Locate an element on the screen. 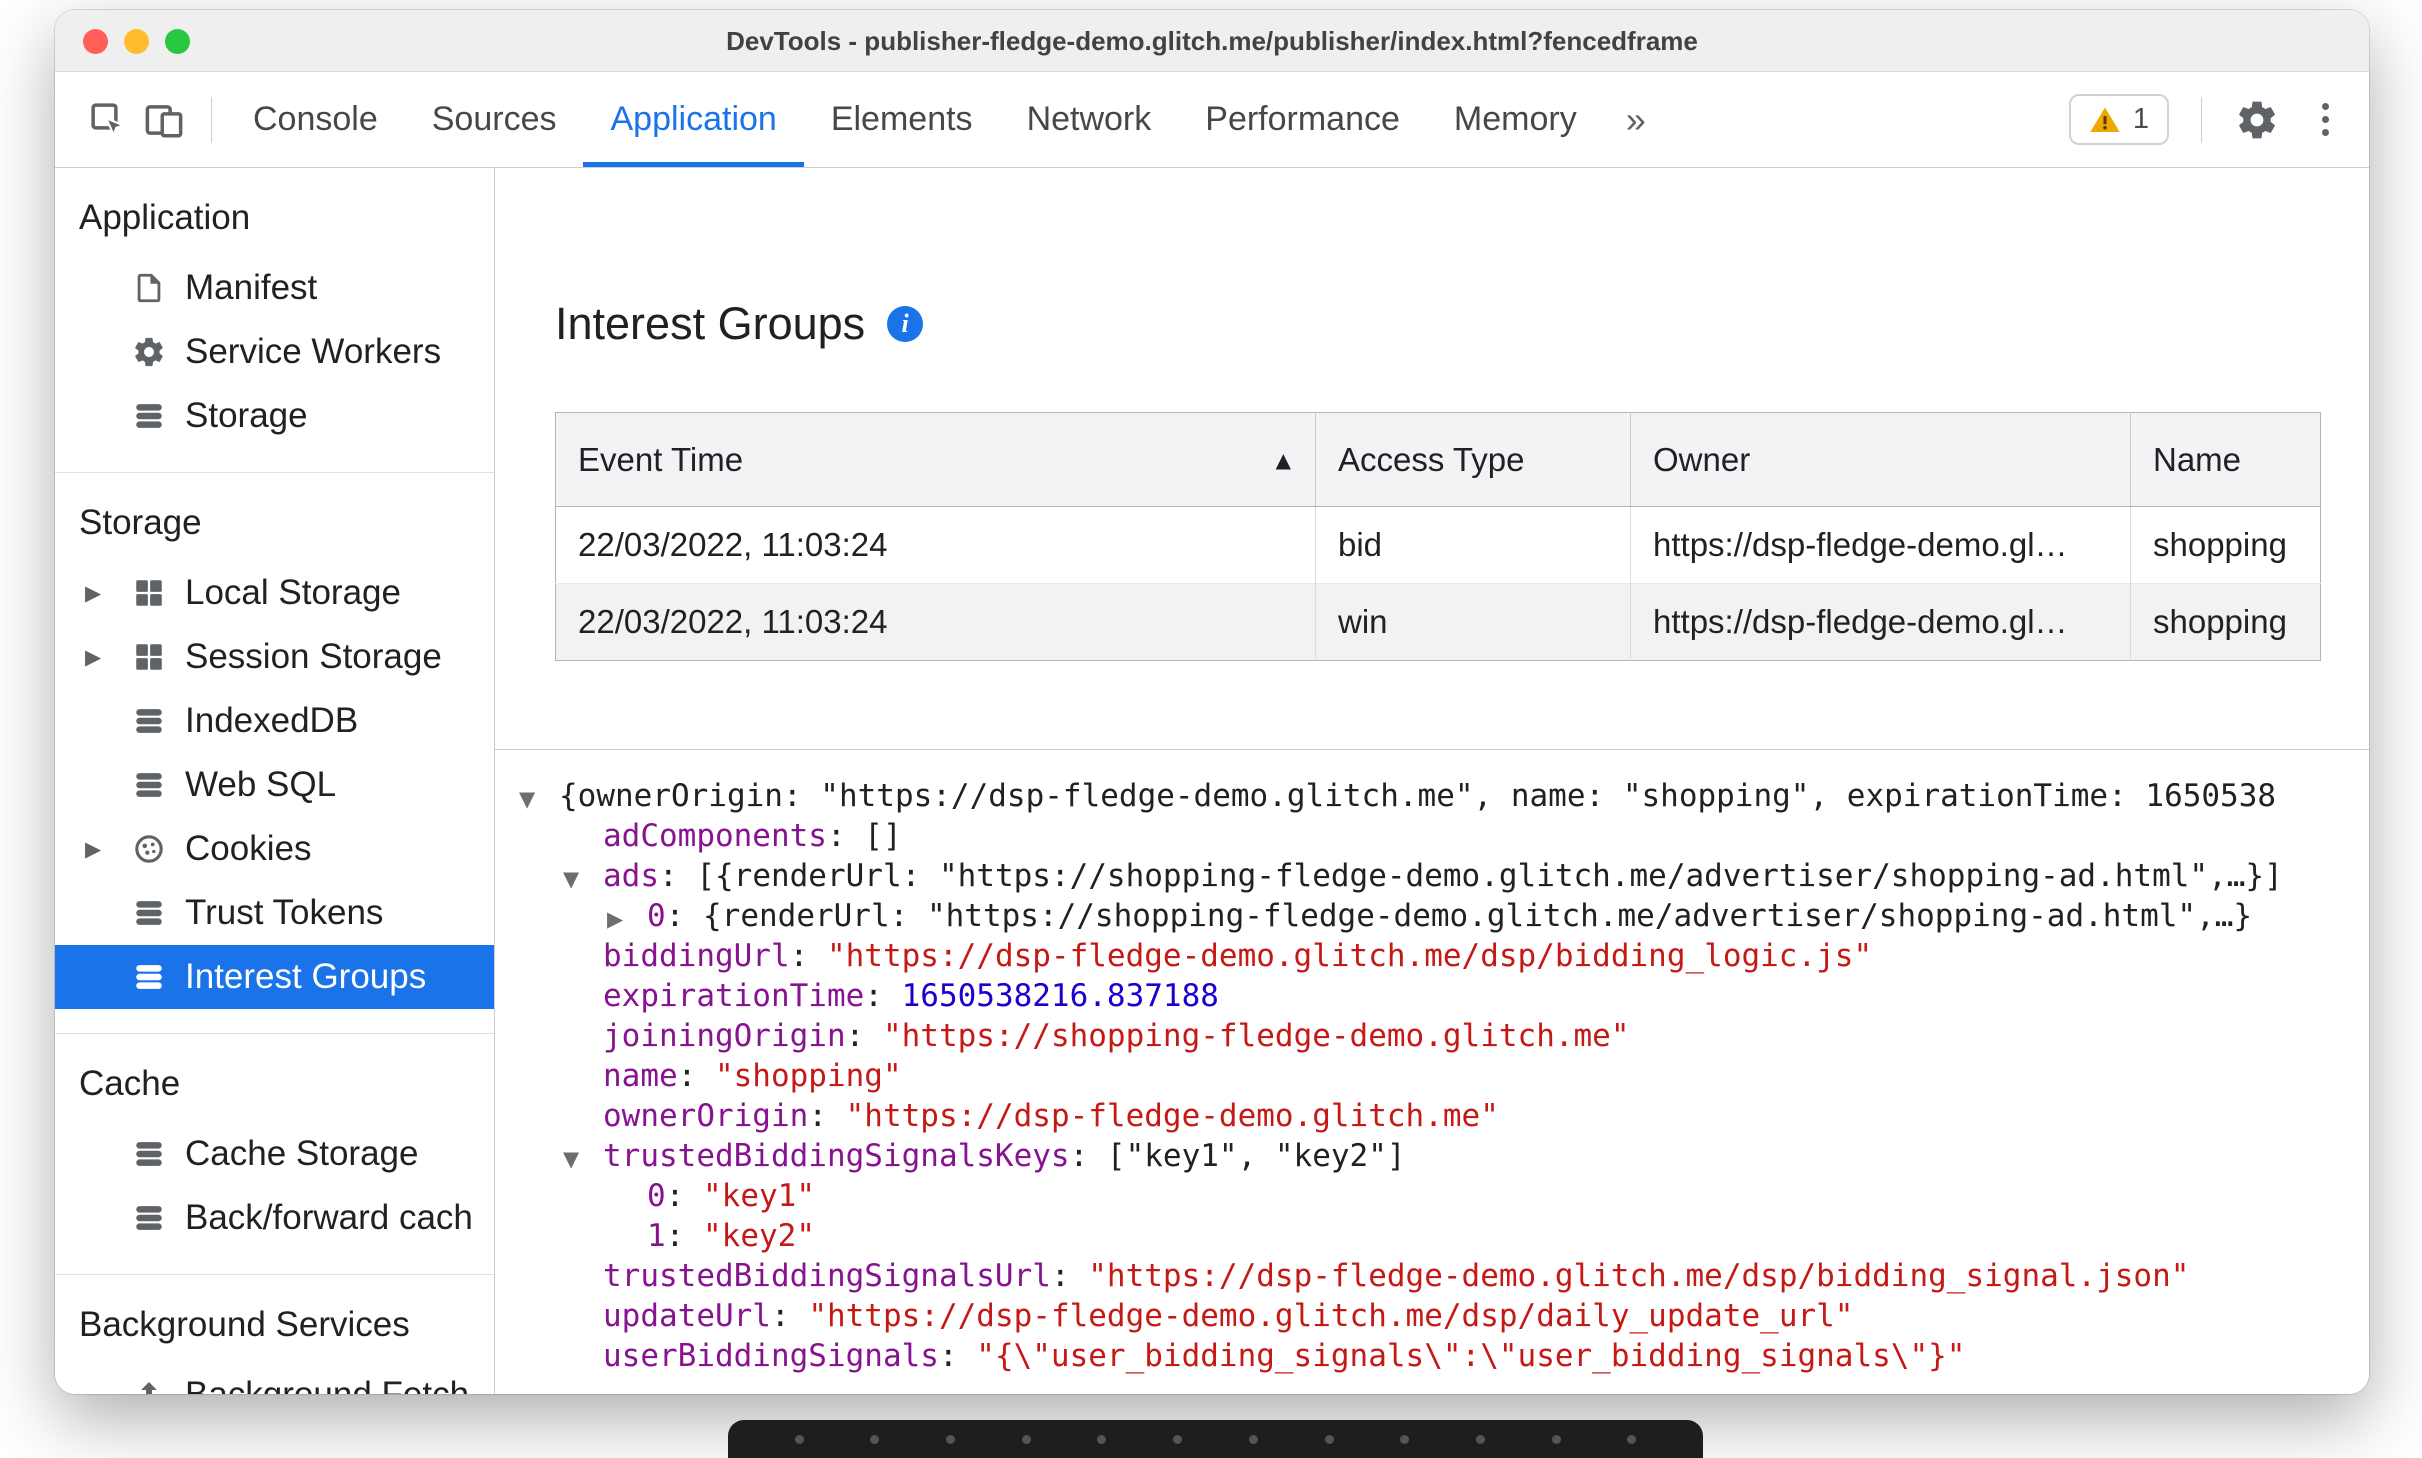 Image resolution: width=2422 pixels, height=1458 pixels. tree-line: adComponents: [] is located at coordinates (1444, 836).